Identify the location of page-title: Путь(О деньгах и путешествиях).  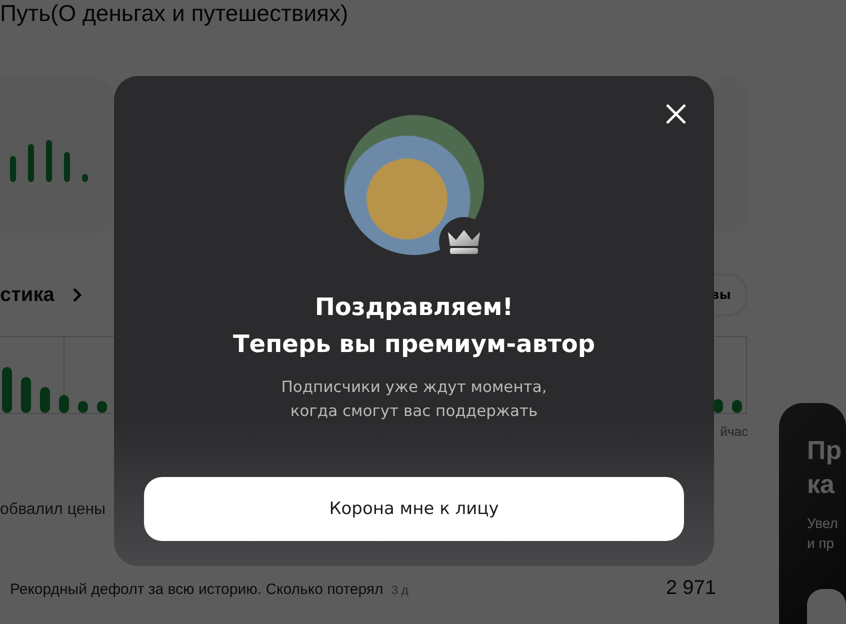
(175, 13).